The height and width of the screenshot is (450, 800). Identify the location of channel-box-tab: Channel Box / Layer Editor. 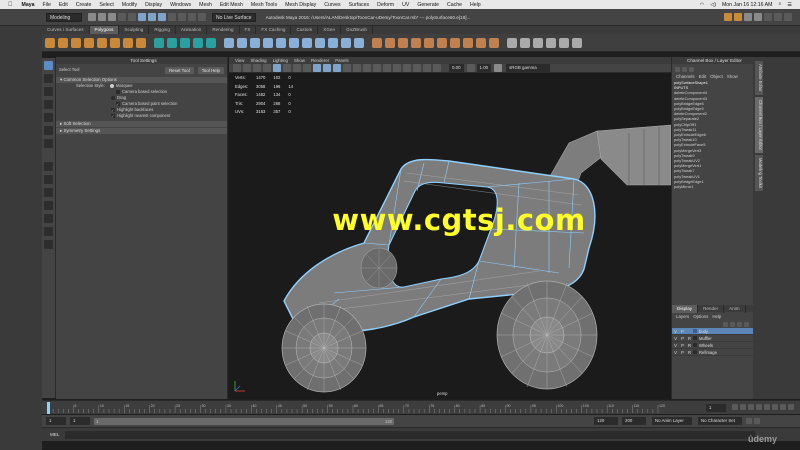
(759, 124).